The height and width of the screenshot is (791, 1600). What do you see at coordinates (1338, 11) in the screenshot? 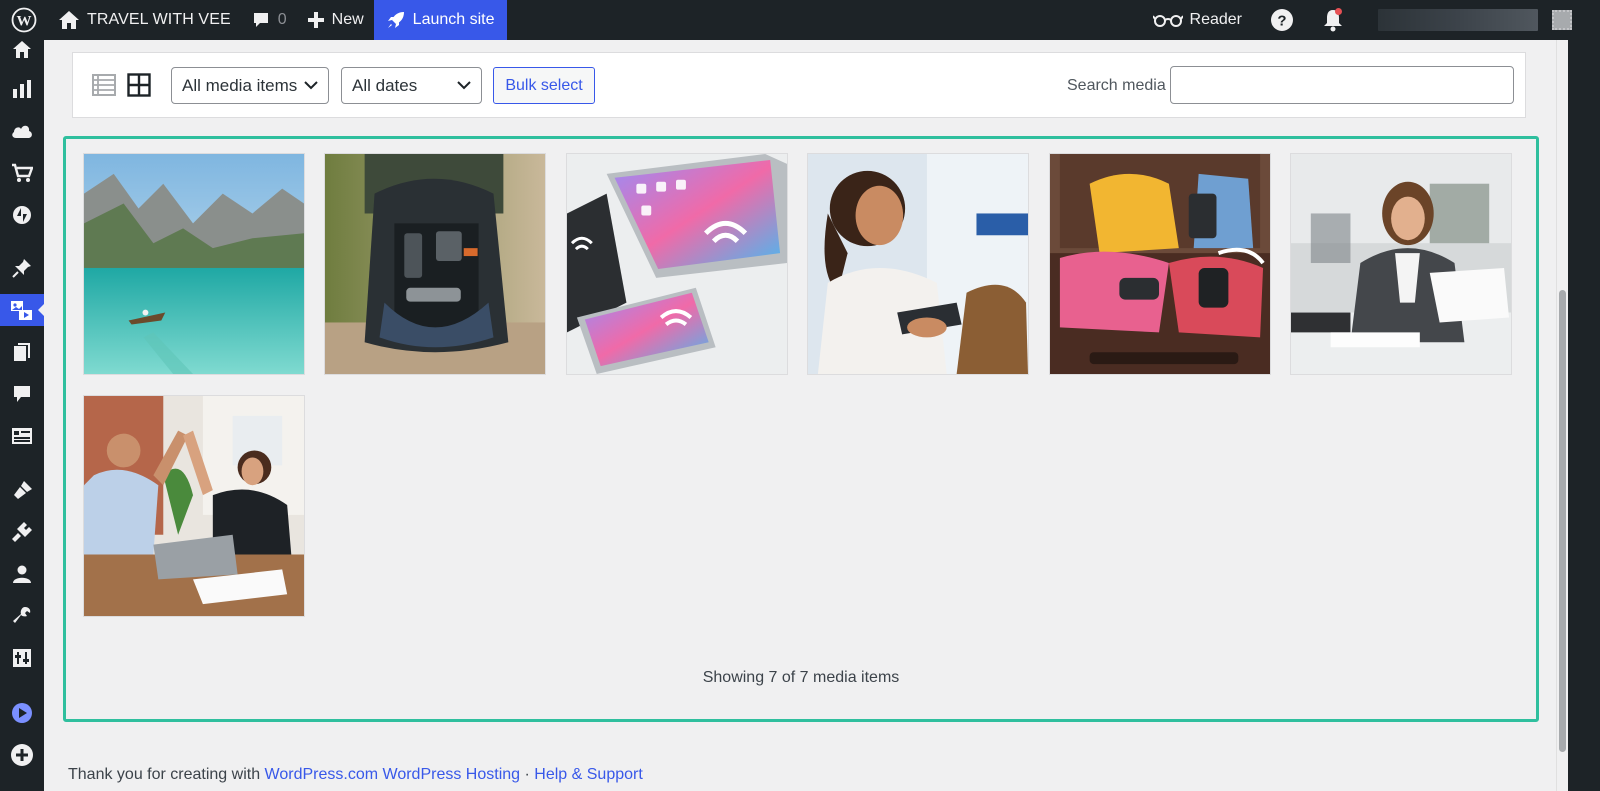
I see `notification-dot` at bounding box center [1338, 11].